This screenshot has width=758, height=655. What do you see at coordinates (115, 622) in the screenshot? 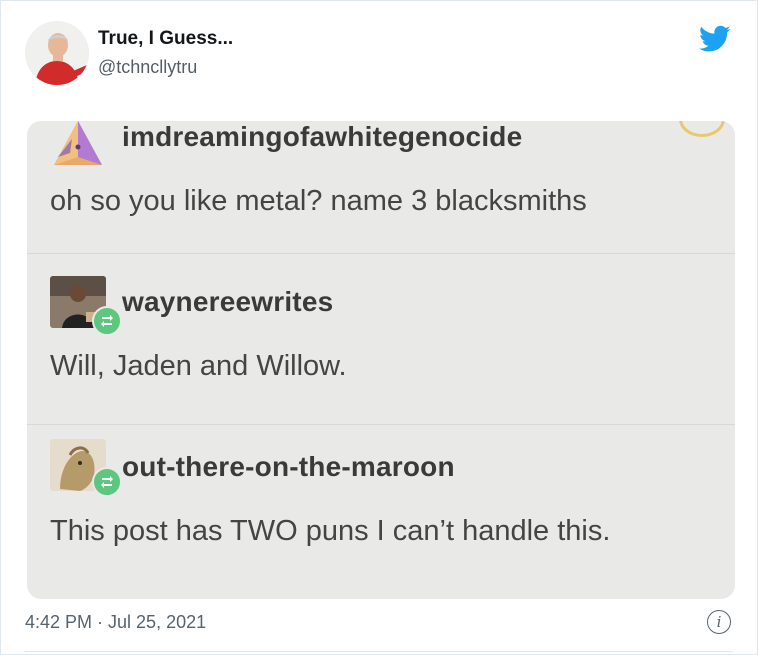
I see `tweet-timestamp: 4:42 PM · Jul 25, 2021` at bounding box center [115, 622].